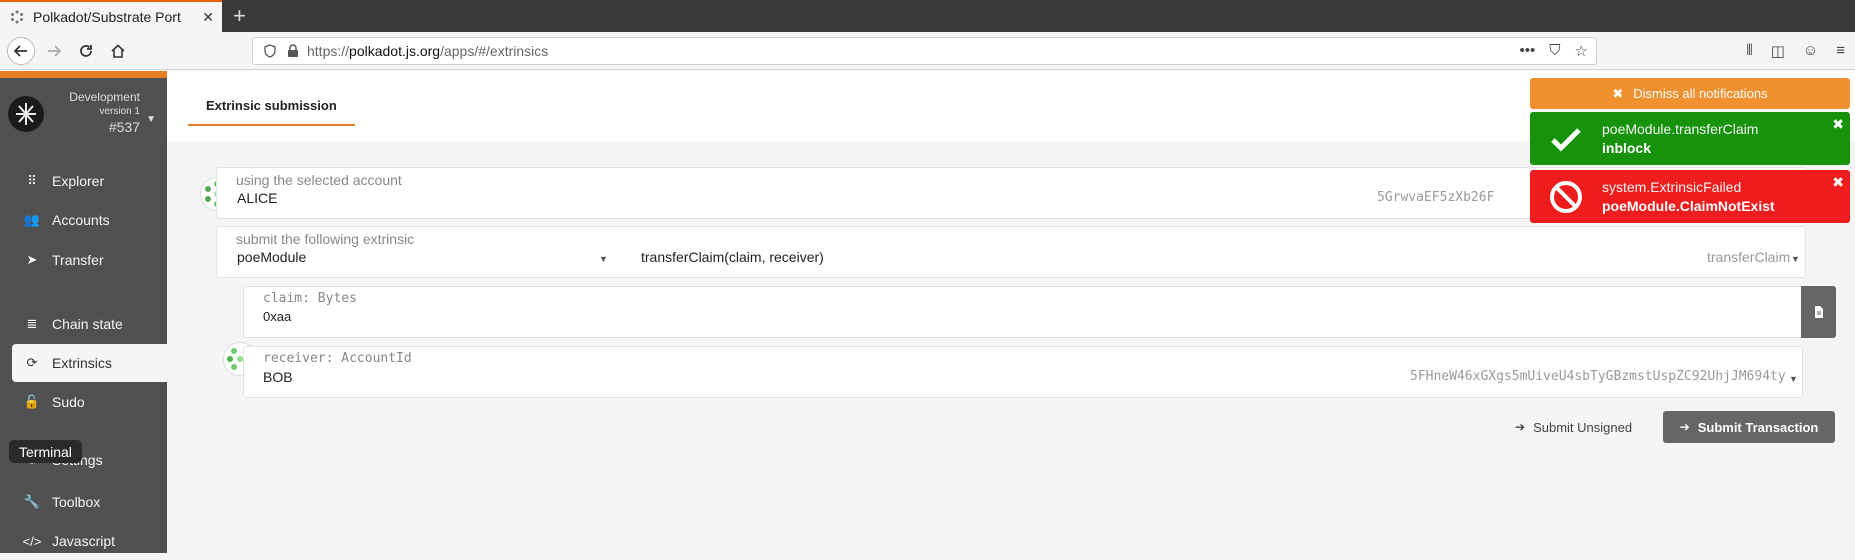 This screenshot has height=560, width=1855. Describe the element at coordinates (32, 259) in the screenshot. I see `send-icon: ➤` at that location.